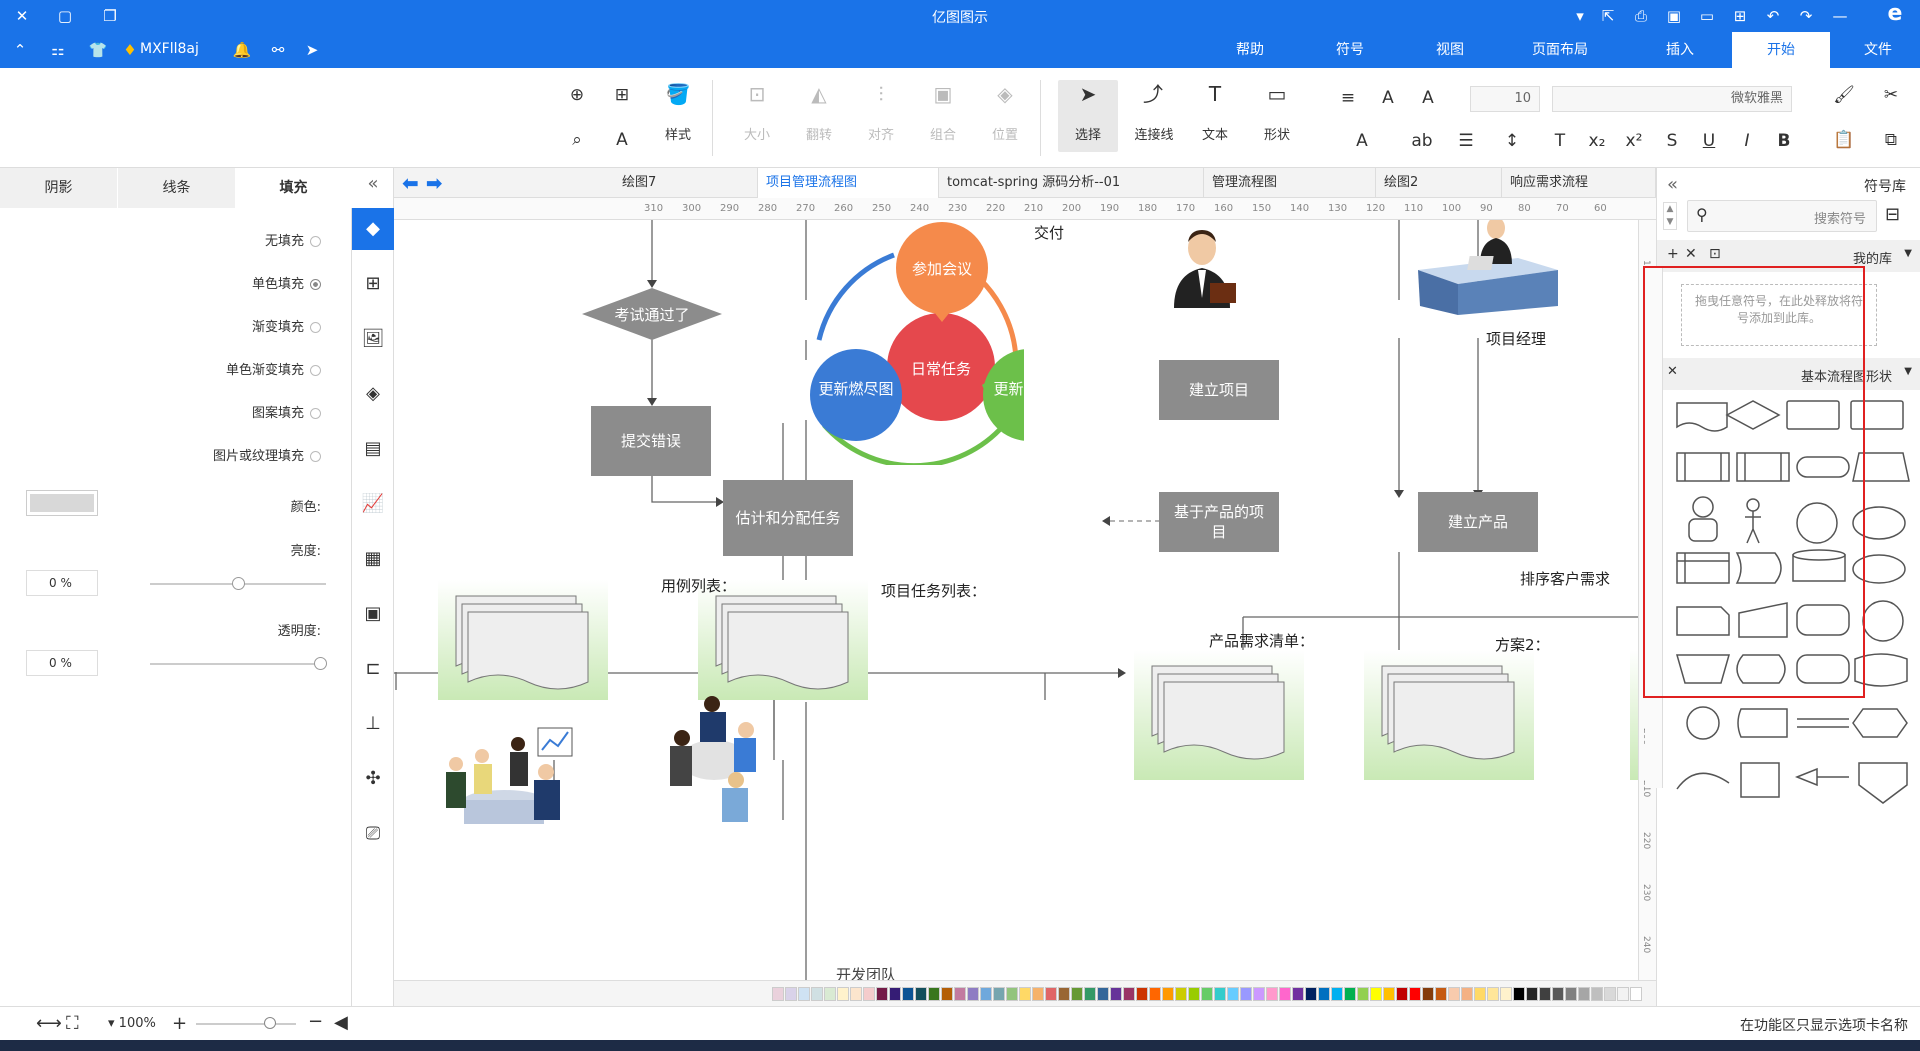 This screenshot has height=1051, width=1920. What do you see at coordinates (1844, 95) in the screenshot?
I see `format-painter-icon: 🖌` at bounding box center [1844, 95].